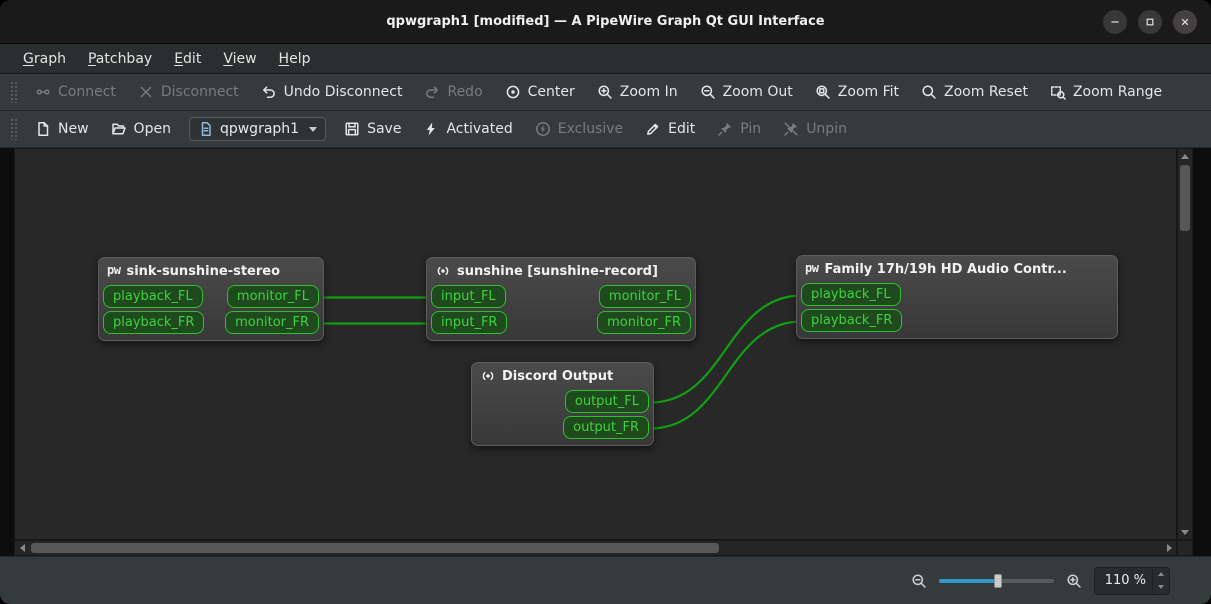 Image resolution: width=1211 pixels, height=604 pixels. What do you see at coordinates (1131, 580) in the screenshot?
I see `zoom-spinbox: 110 %` at bounding box center [1131, 580].